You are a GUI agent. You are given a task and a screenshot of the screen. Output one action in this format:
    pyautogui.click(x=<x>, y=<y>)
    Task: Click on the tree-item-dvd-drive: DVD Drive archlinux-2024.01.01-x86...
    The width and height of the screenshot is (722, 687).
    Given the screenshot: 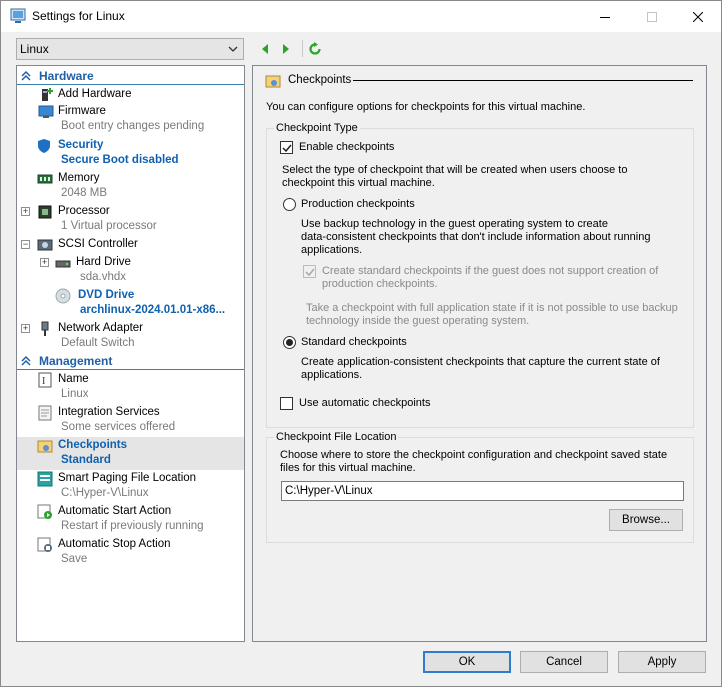 What is the action you would take?
    pyautogui.click(x=130, y=304)
    